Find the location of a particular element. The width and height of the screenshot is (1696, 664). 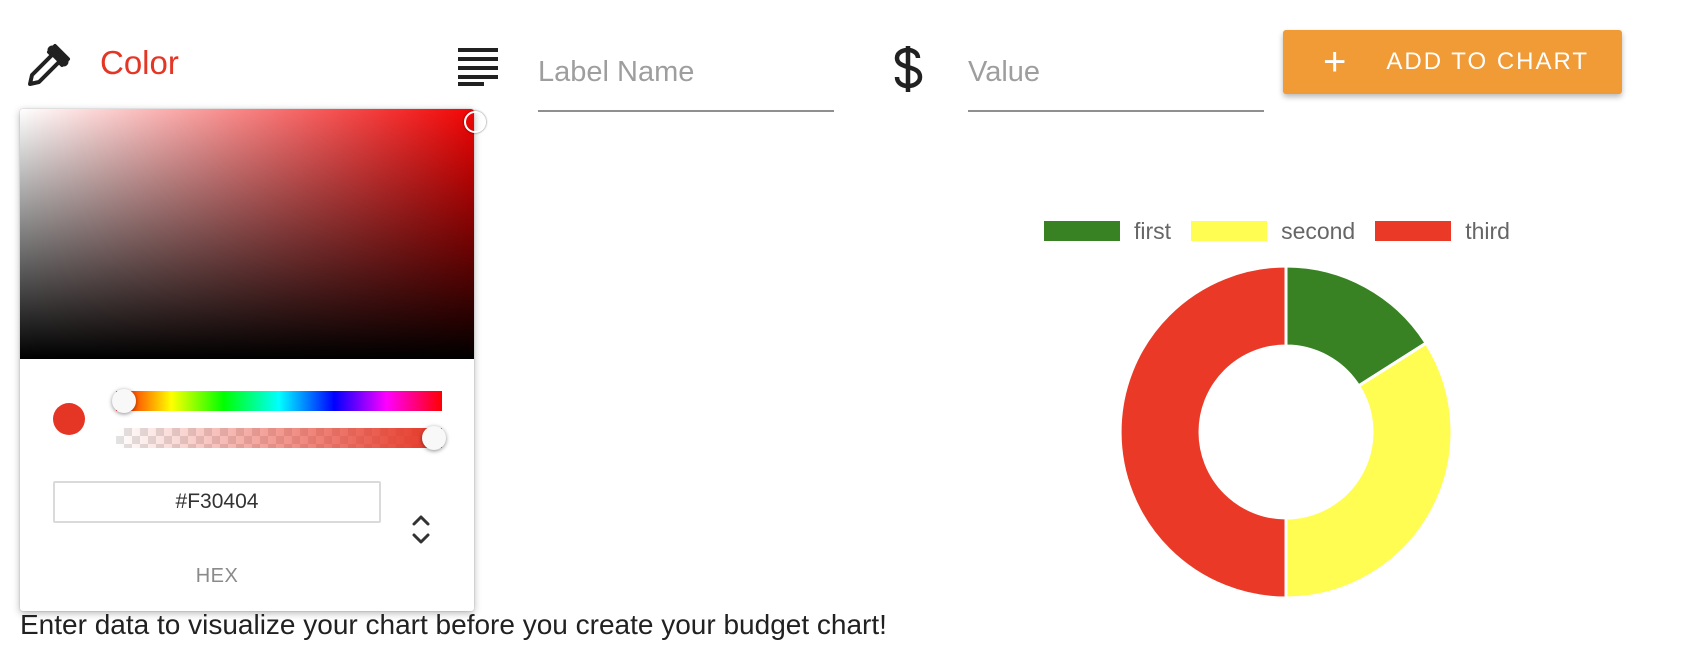

doughnut-chart is located at coordinates (1286, 432).